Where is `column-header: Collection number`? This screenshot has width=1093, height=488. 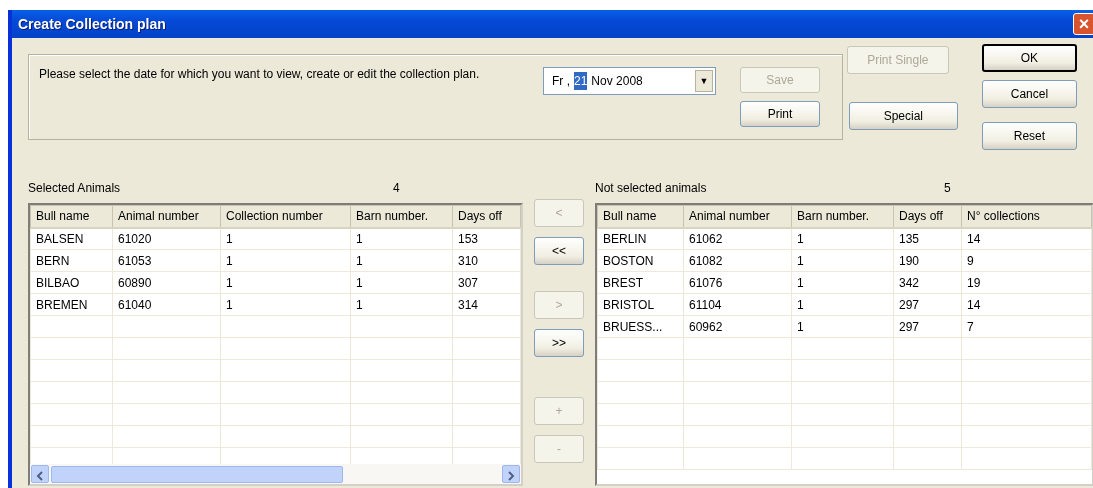
column-header: Collection number is located at coordinates (285, 216).